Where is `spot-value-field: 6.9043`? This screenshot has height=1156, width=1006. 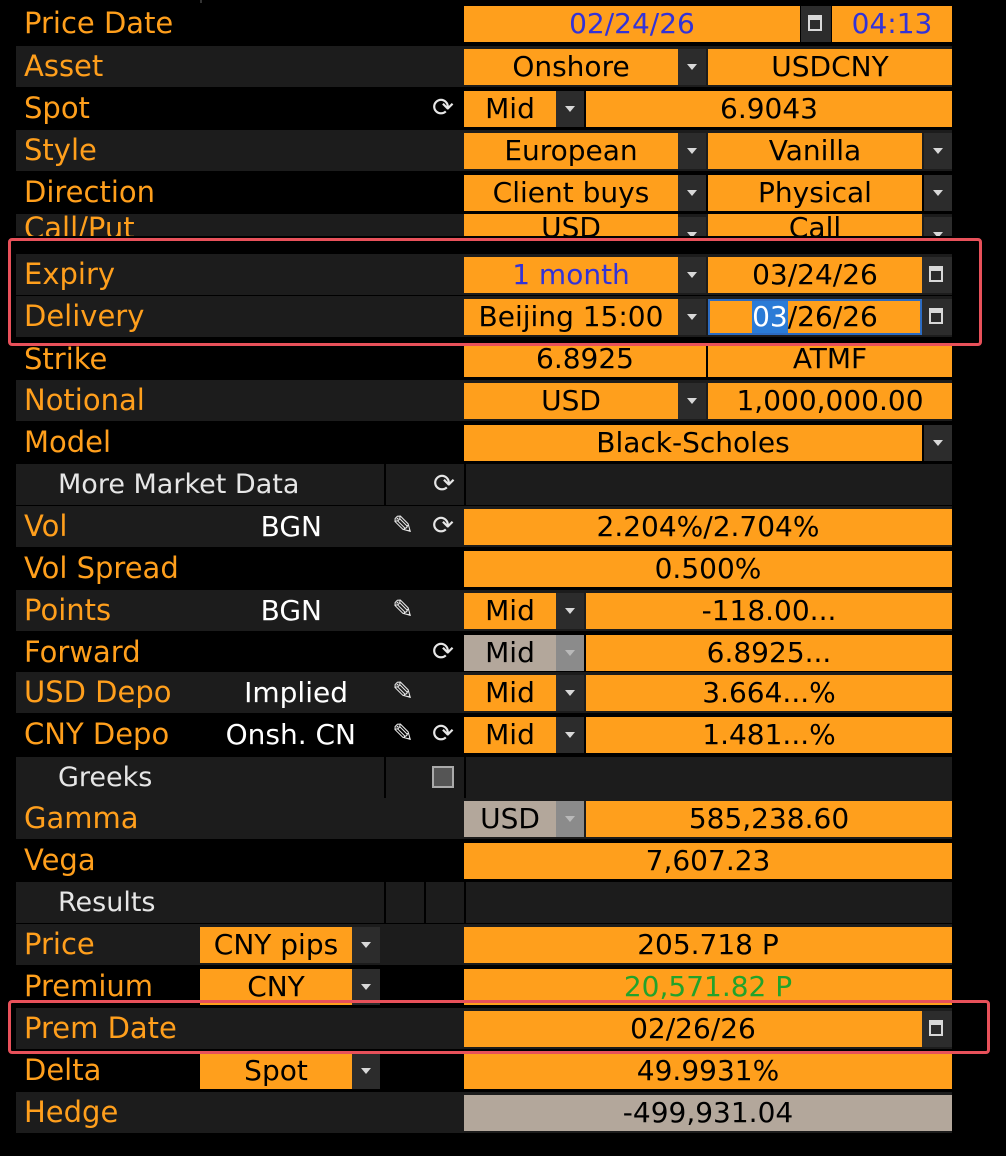
spot-value-field: 6.9043 is located at coordinates (769, 109).